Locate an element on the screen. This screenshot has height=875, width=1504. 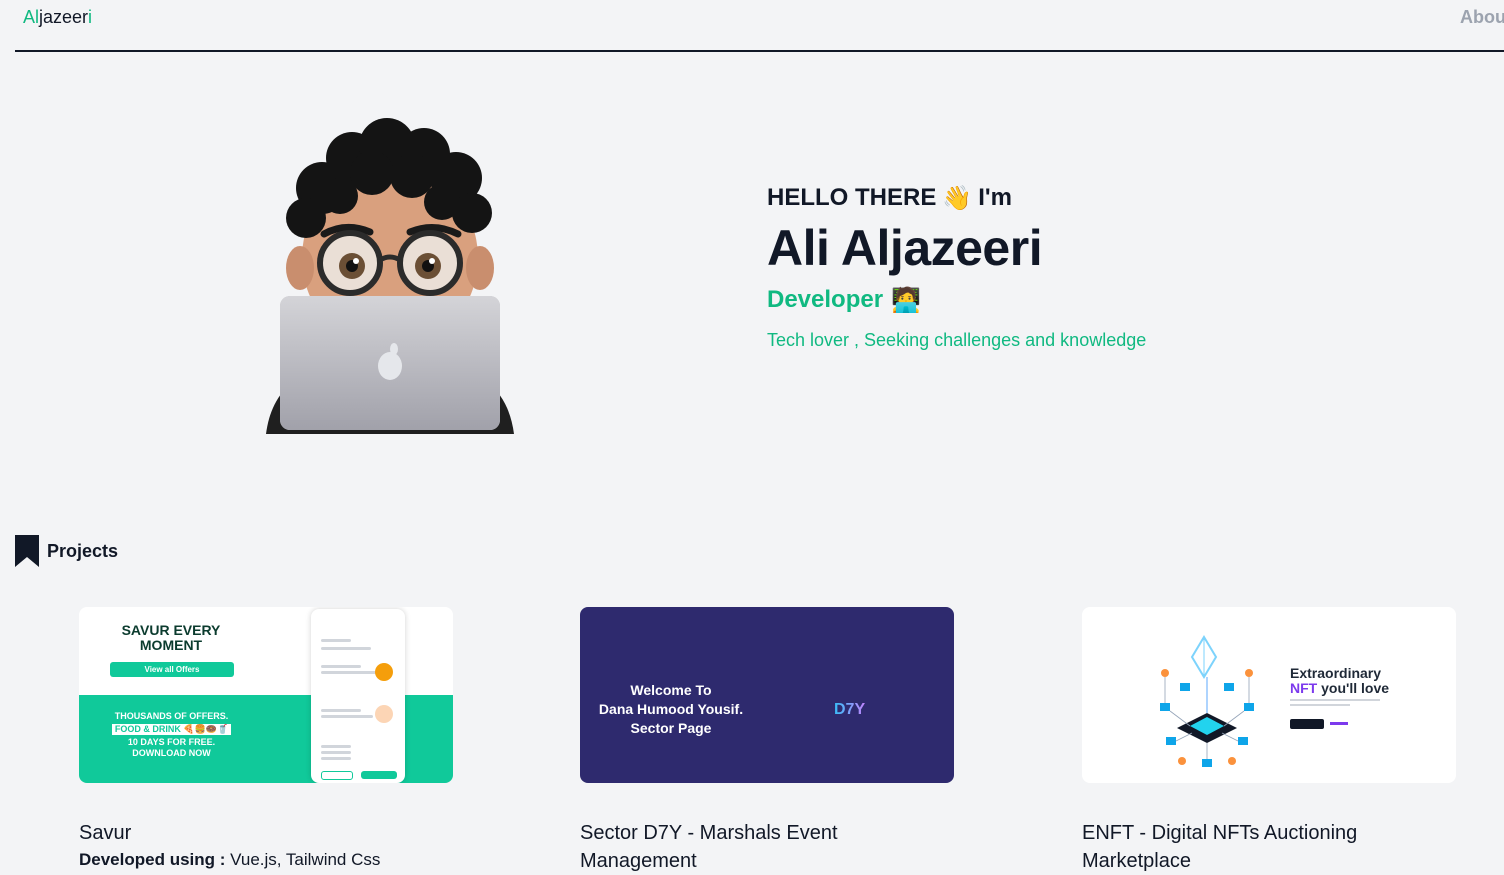
project-tech-label: Developed using : is located at coordinates (152, 859).